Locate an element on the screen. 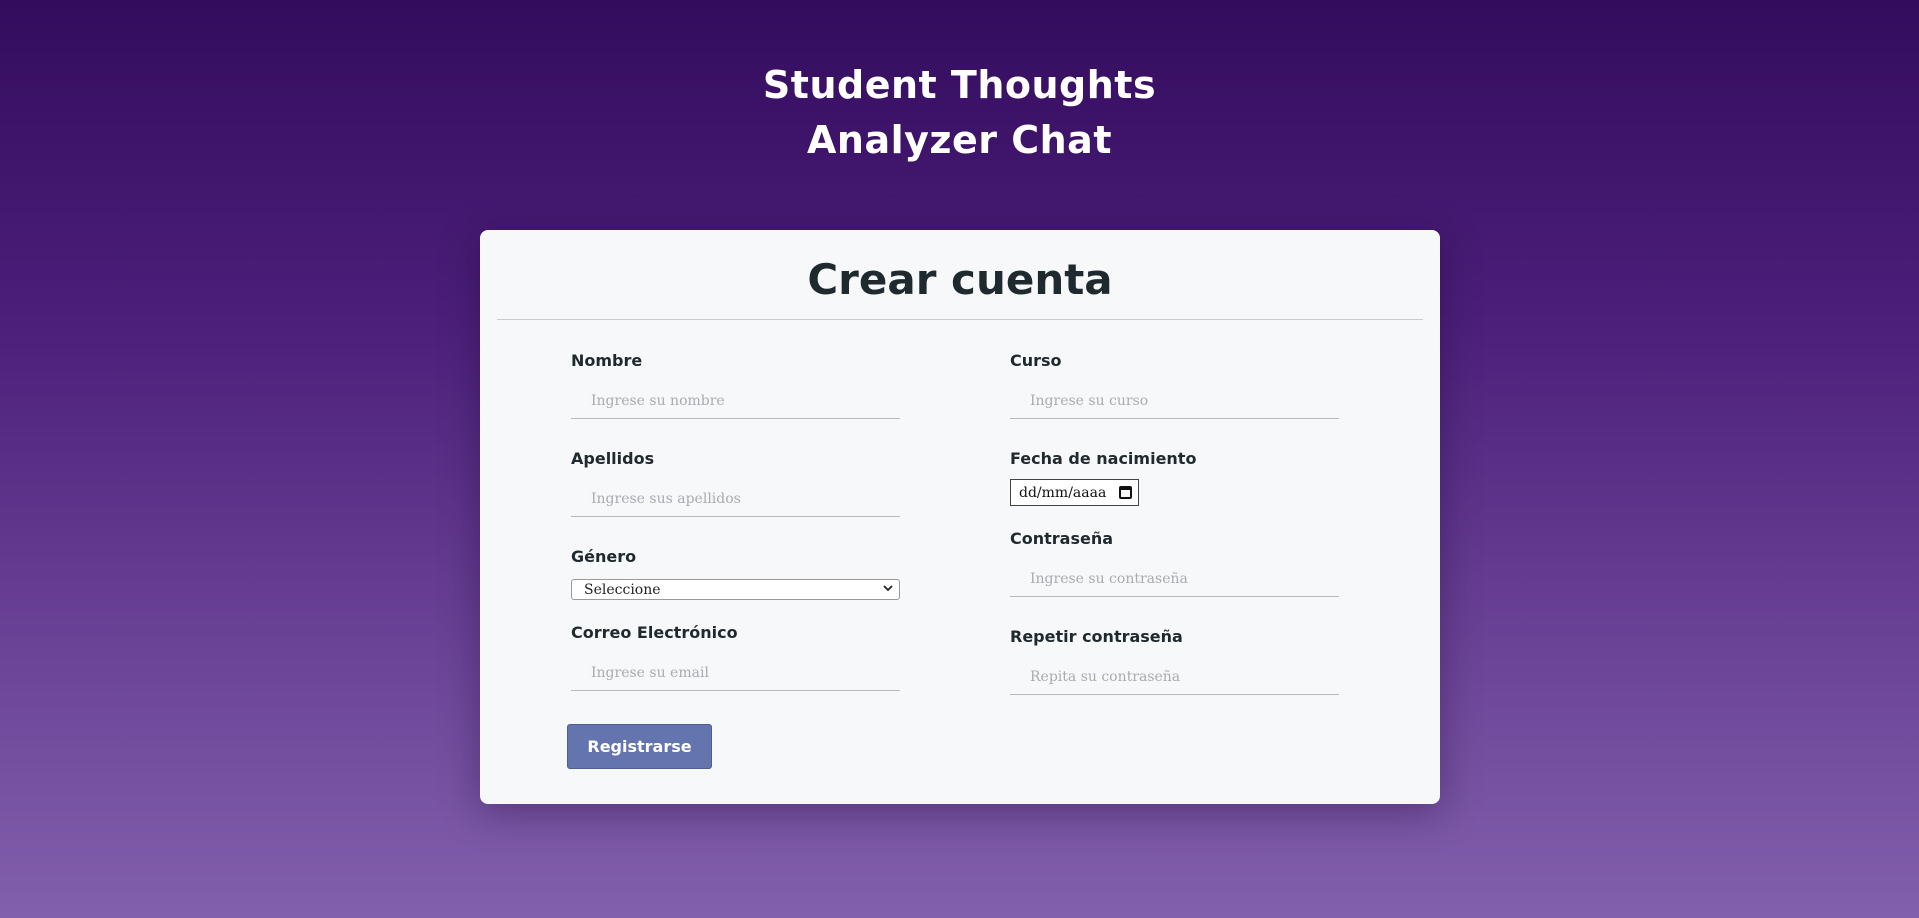 This screenshot has height=918, width=1919. contrasena-label: Contraseña is located at coordinates (1062, 538).